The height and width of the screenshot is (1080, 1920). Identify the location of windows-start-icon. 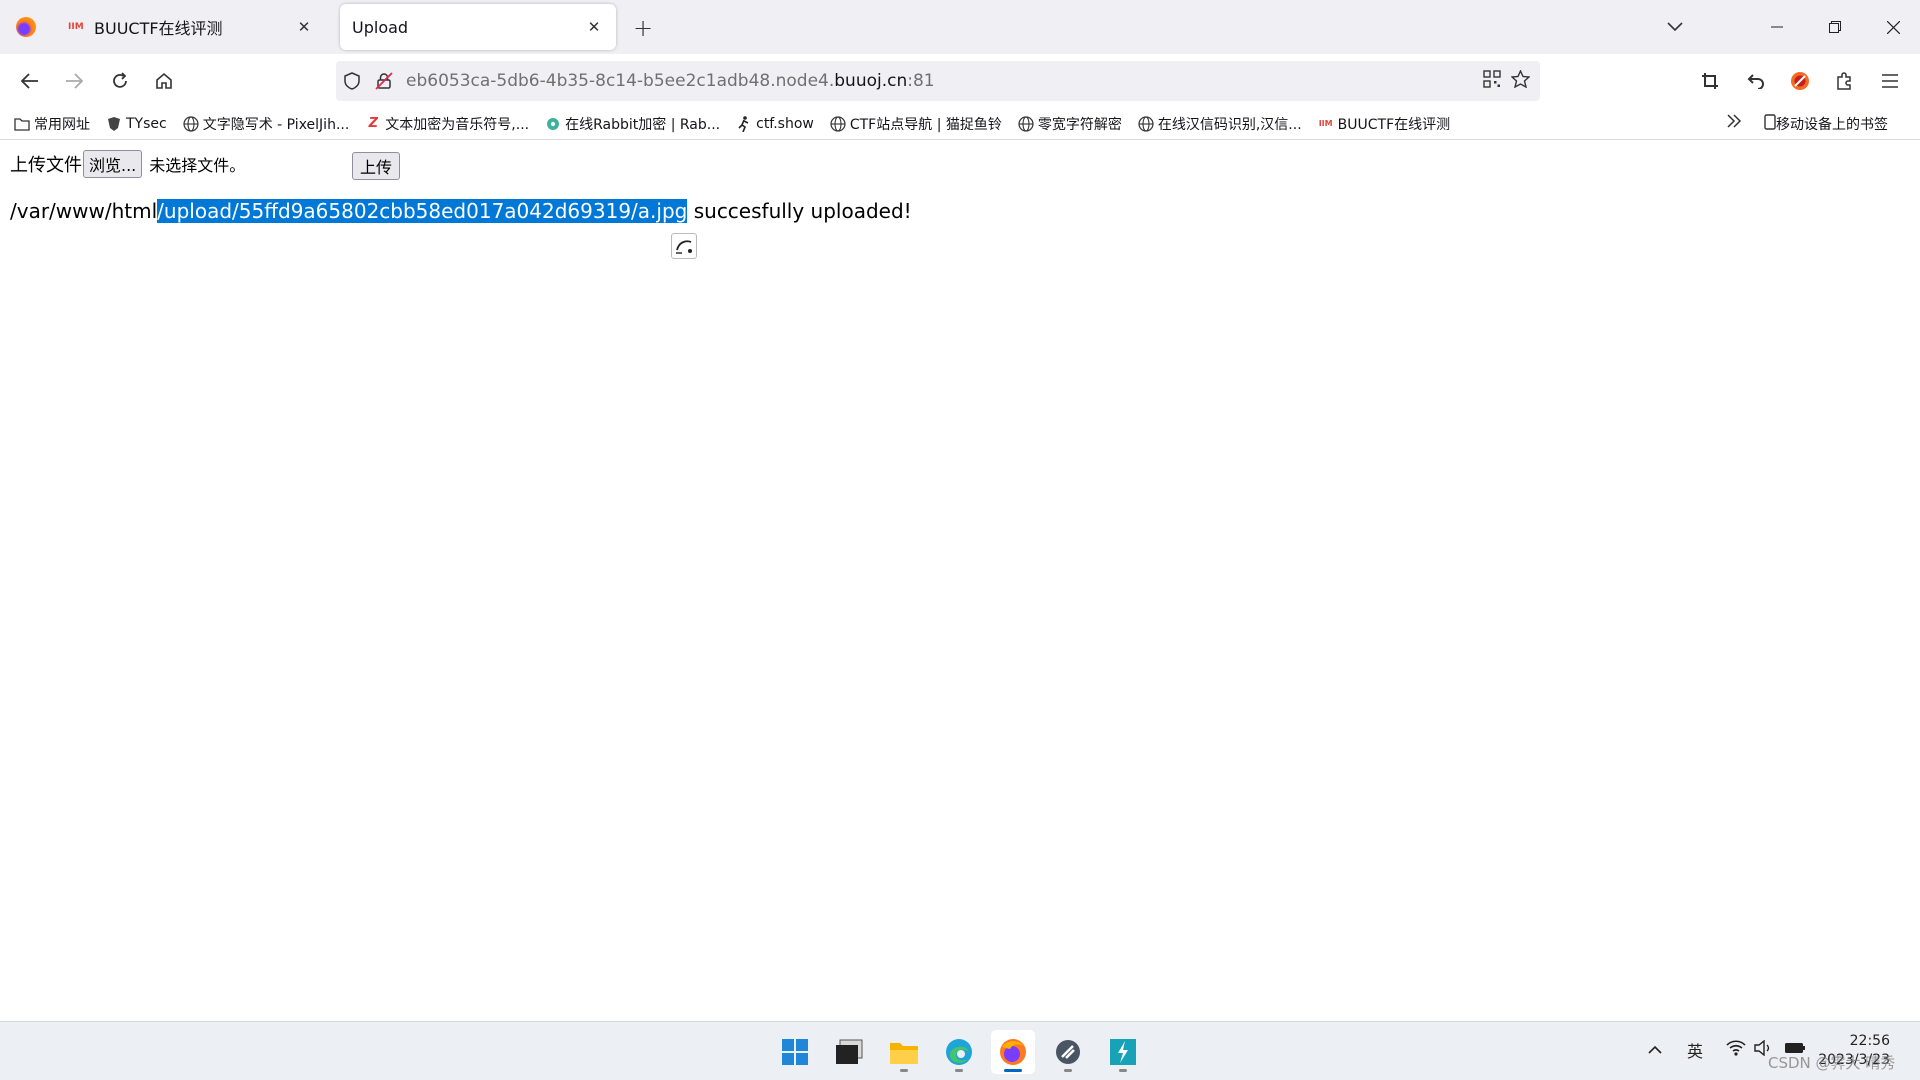
(795, 1052).